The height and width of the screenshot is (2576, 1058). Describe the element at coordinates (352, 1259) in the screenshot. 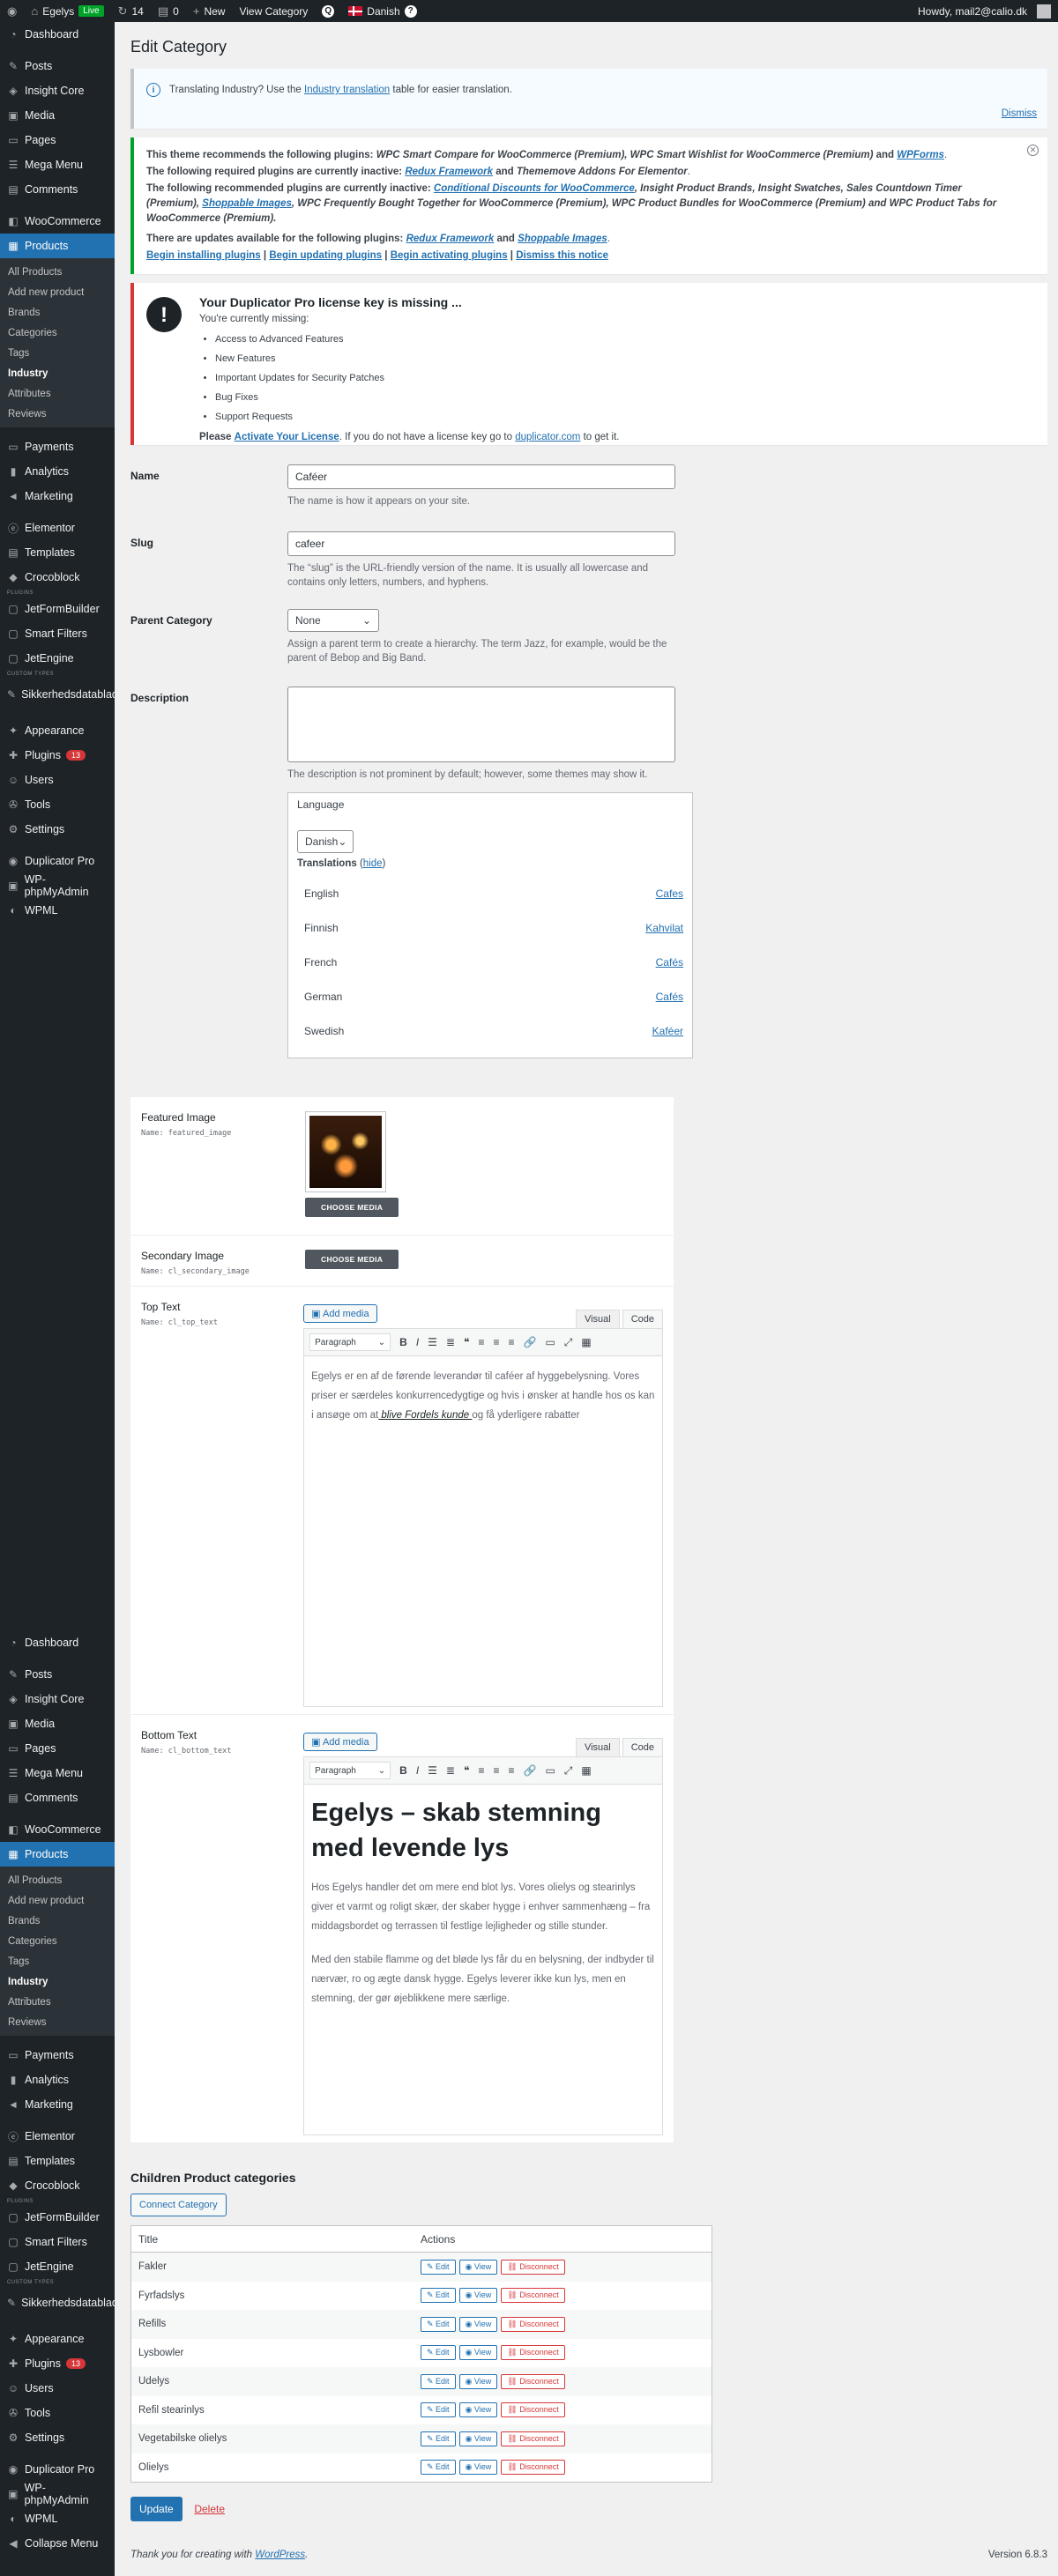

I see `choose-media-secondary-button: CHOOSE MEDIA` at that location.